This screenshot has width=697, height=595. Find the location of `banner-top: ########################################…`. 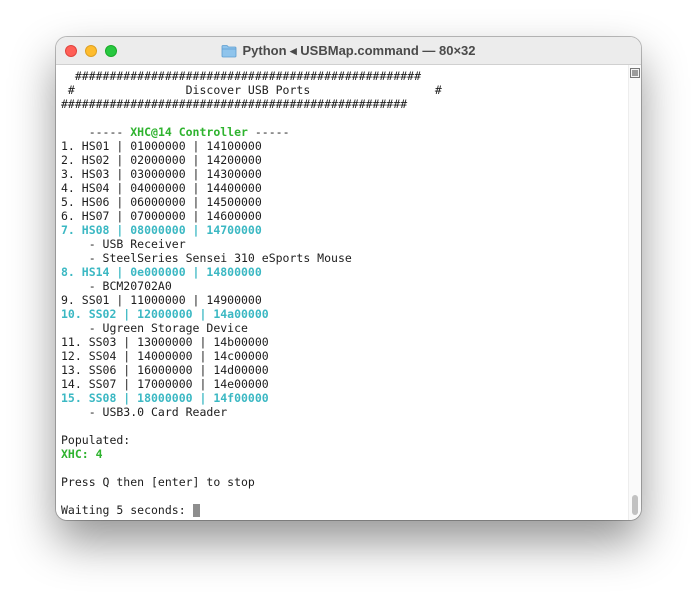

banner-top: ########################################… is located at coordinates (241, 76).